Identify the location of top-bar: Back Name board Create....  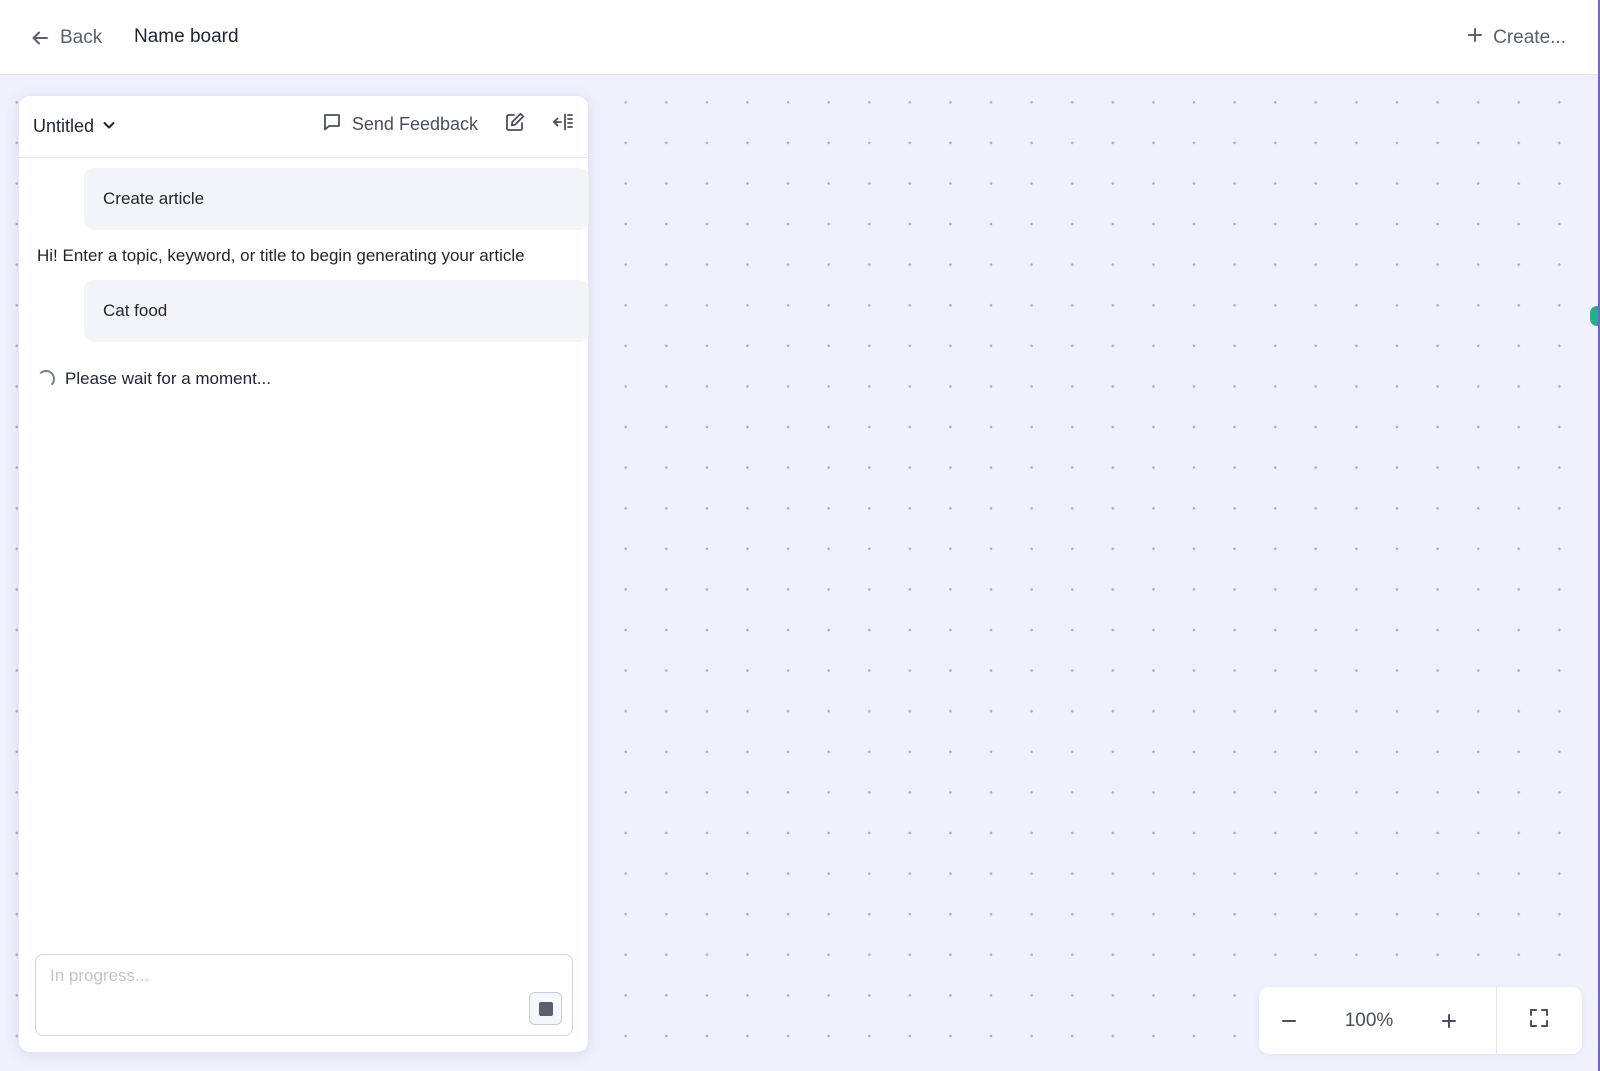
(800, 37).